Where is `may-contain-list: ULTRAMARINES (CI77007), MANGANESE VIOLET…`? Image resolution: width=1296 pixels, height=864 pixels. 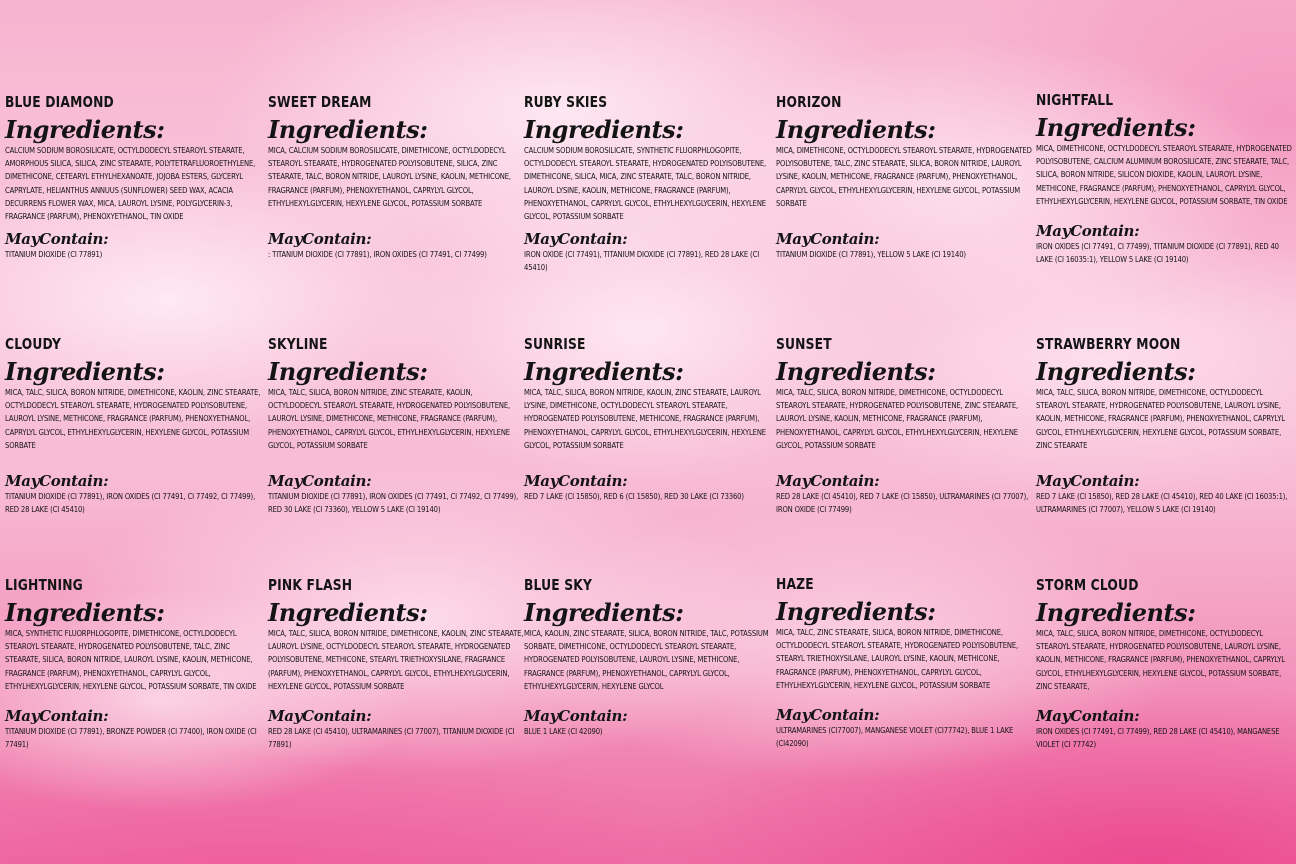 may-contain-list: ULTRAMARINES (CI77007), MANGANESE VIOLET… is located at coordinates (895, 737).